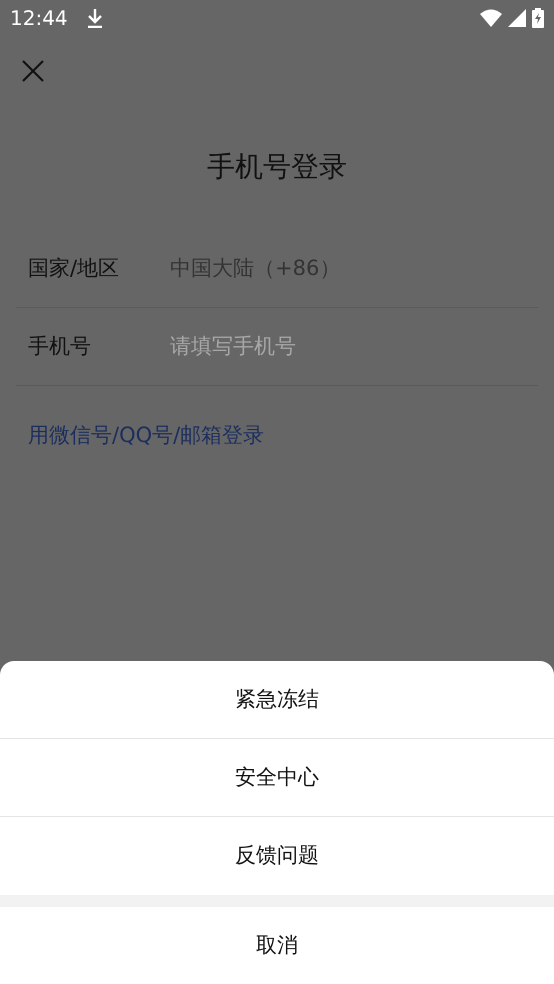 This screenshot has width=554, height=984. I want to click on close-icon, so click(33, 71).